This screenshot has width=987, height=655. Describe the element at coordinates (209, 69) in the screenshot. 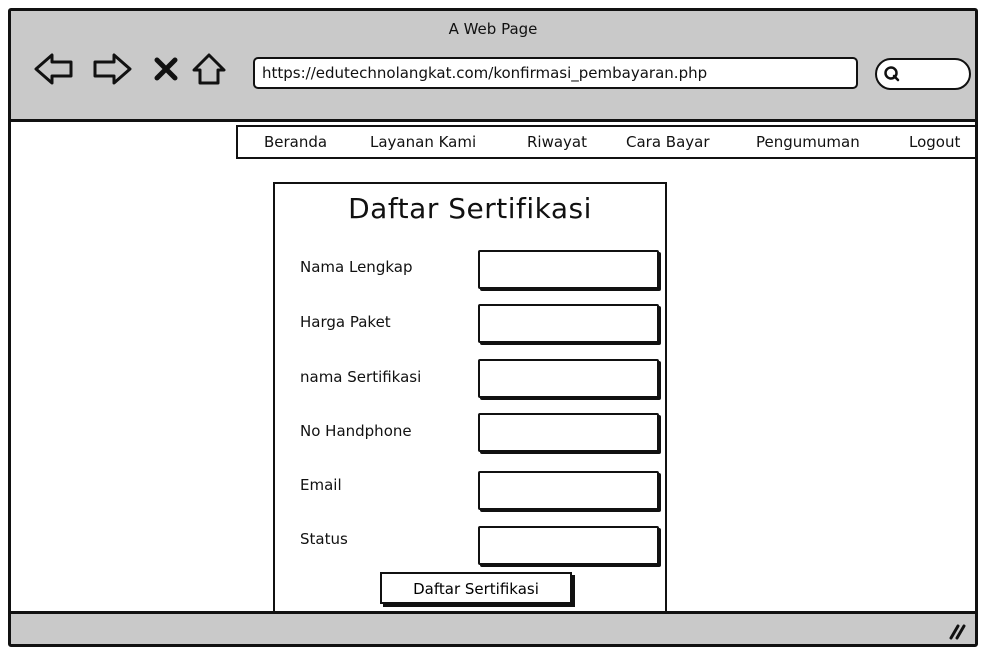

I see `home-icon` at that location.